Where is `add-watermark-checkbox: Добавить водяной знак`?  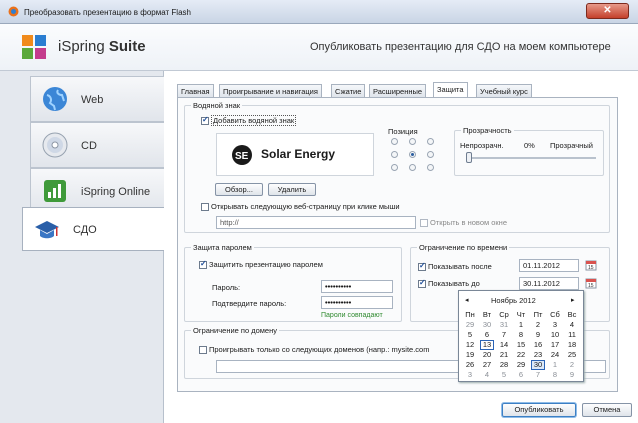 add-watermark-checkbox: Добавить водяной знак is located at coordinates (249, 120).